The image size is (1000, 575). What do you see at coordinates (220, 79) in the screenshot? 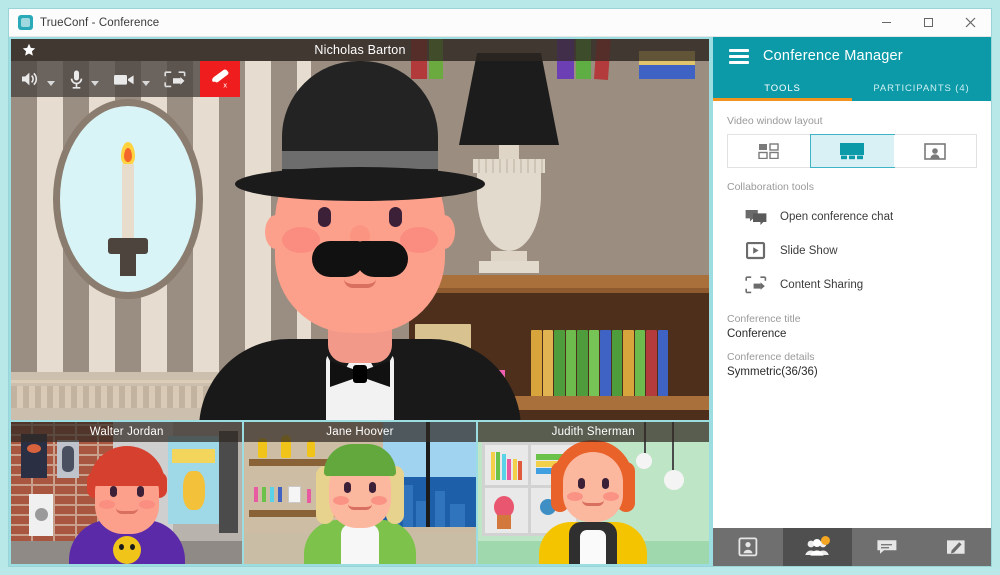
I see `hangup-button: x` at bounding box center [220, 79].